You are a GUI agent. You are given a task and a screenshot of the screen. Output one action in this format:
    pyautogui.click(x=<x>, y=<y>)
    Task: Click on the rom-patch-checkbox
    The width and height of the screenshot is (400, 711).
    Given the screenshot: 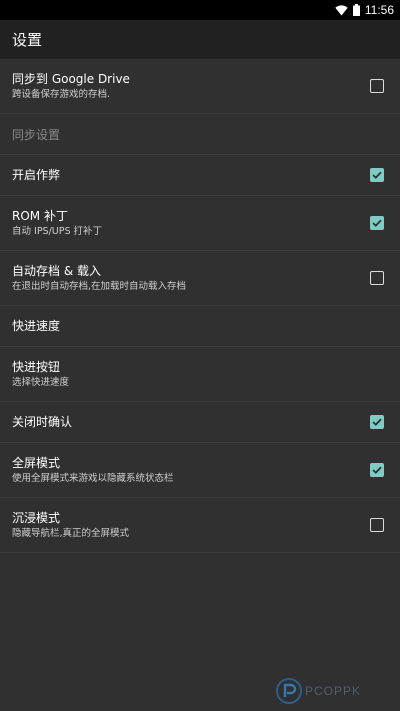 What is the action you would take?
    pyautogui.click(x=377, y=223)
    